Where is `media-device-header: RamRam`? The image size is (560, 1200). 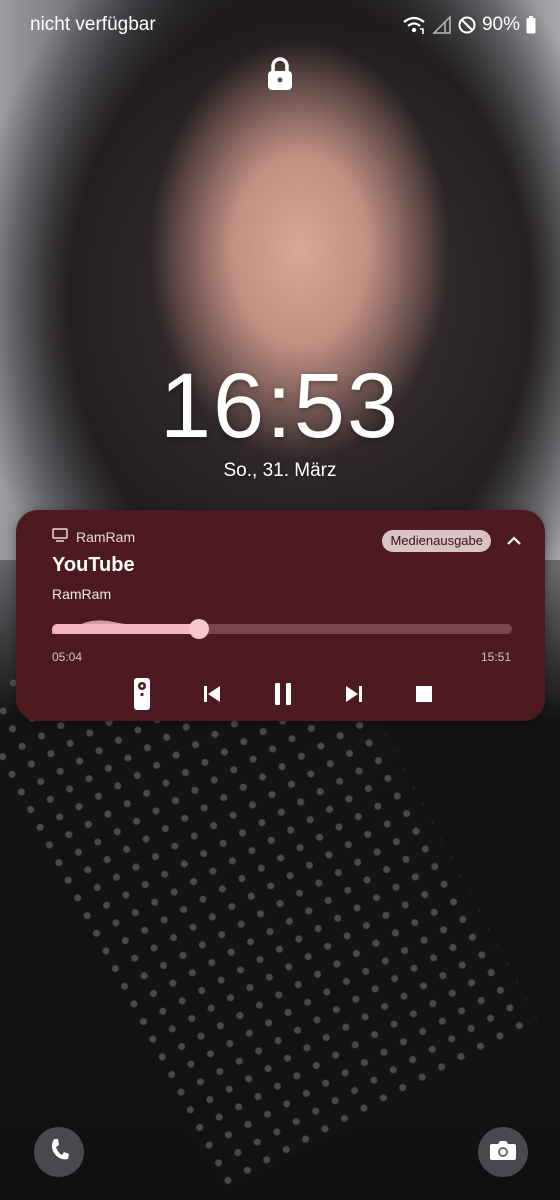 media-device-header: RamRam is located at coordinates (93, 536).